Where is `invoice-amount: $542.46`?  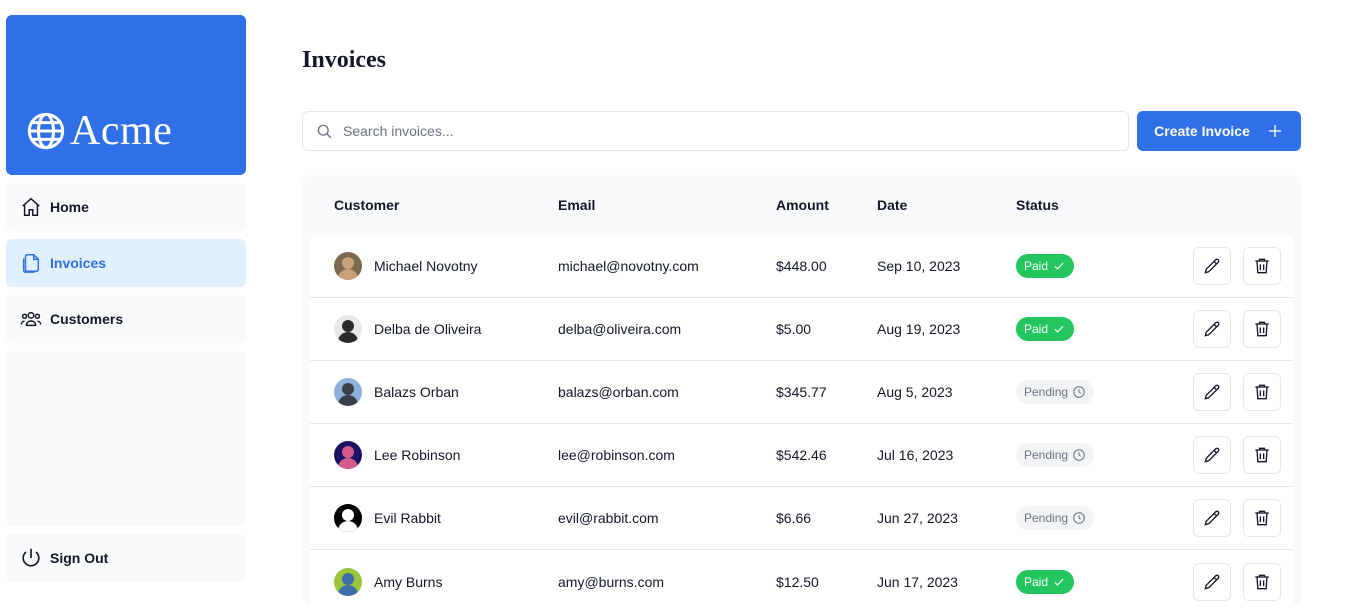
invoice-amount: $542.46 is located at coordinates (801, 455).